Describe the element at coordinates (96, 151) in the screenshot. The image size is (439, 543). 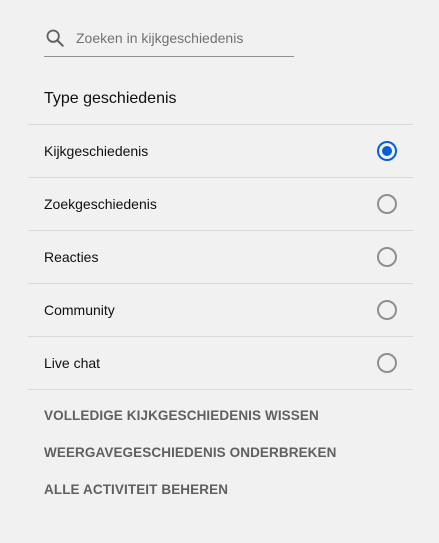
I see `option-label: Kijkgeschiedenis` at that location.